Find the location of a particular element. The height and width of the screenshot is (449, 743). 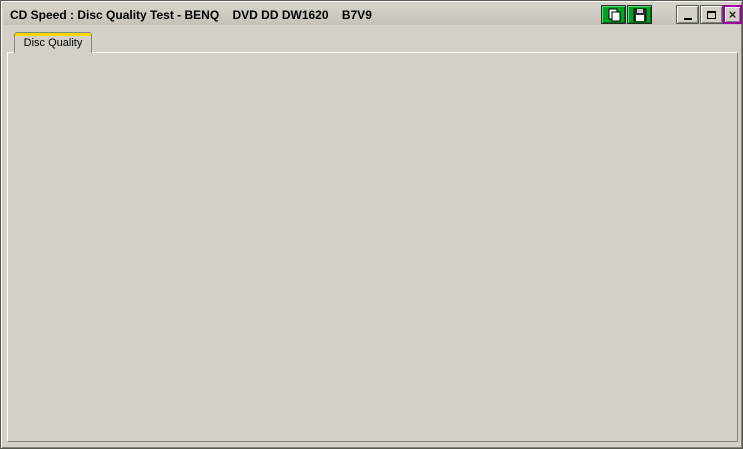

copy-button is located at coordinates (613, 14).